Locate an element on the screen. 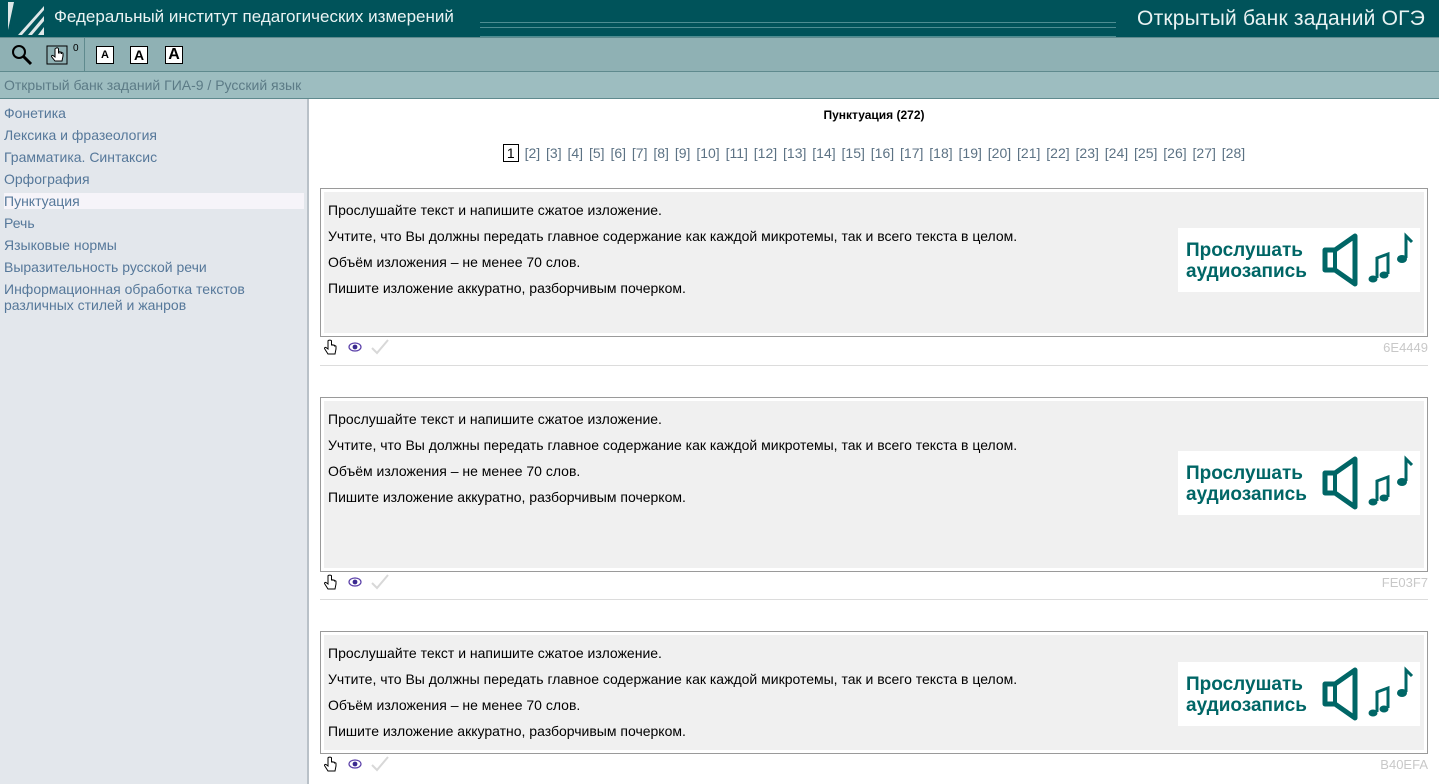 This screenshot has width=1439, height=784. sidebar-item-punctuation: Пунктуация is located at coordinates (154, 201).